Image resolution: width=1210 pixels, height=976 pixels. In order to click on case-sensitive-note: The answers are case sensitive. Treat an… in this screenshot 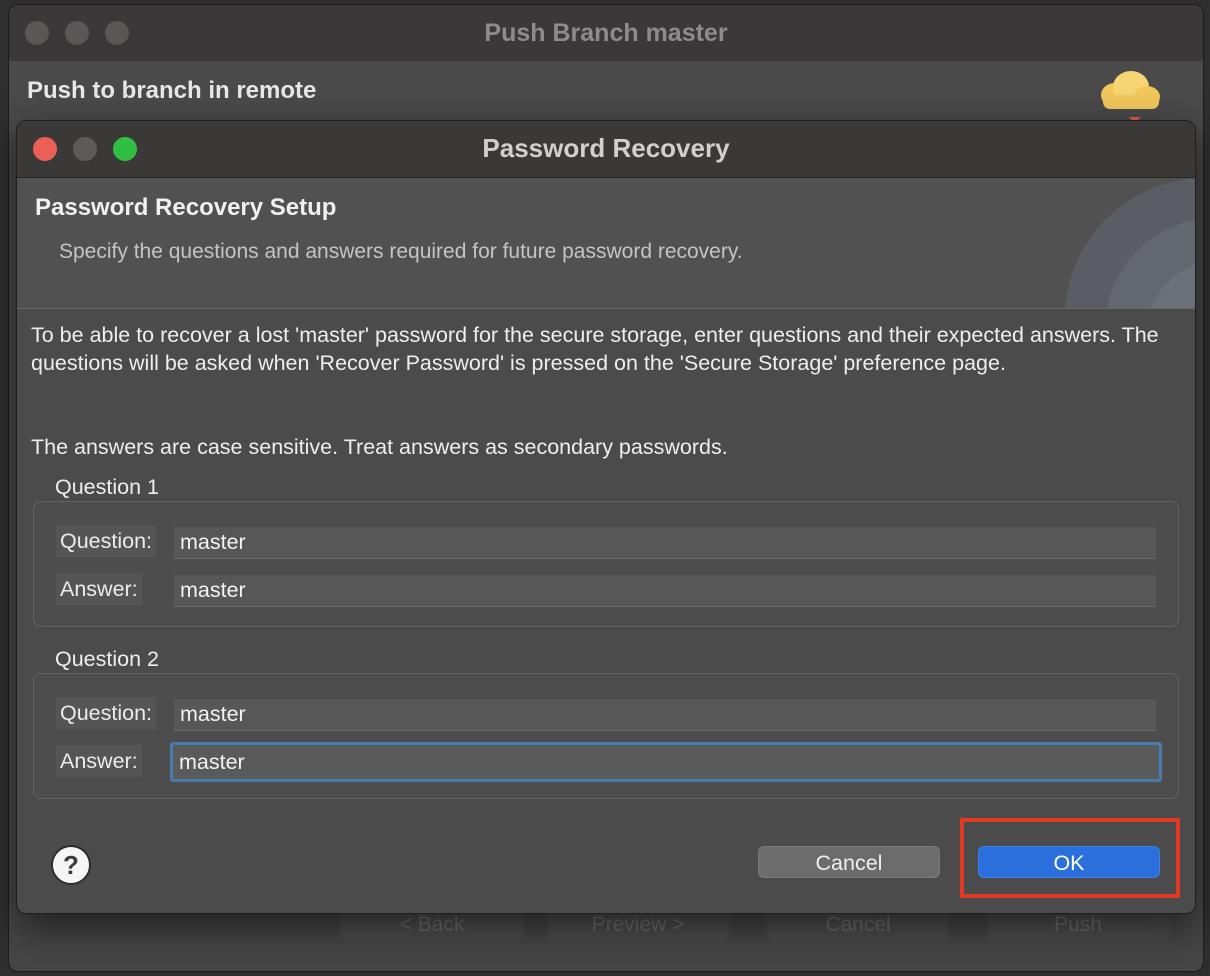, I will do `click(379, 447)`.